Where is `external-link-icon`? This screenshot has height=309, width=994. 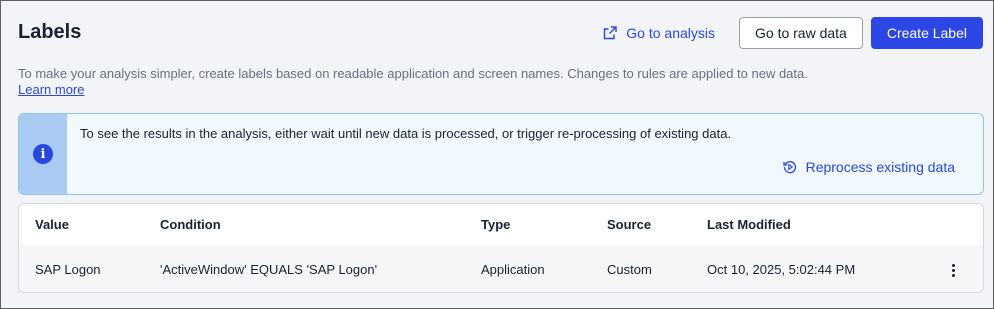
external-link-icon is located at coordinates (610, 33).